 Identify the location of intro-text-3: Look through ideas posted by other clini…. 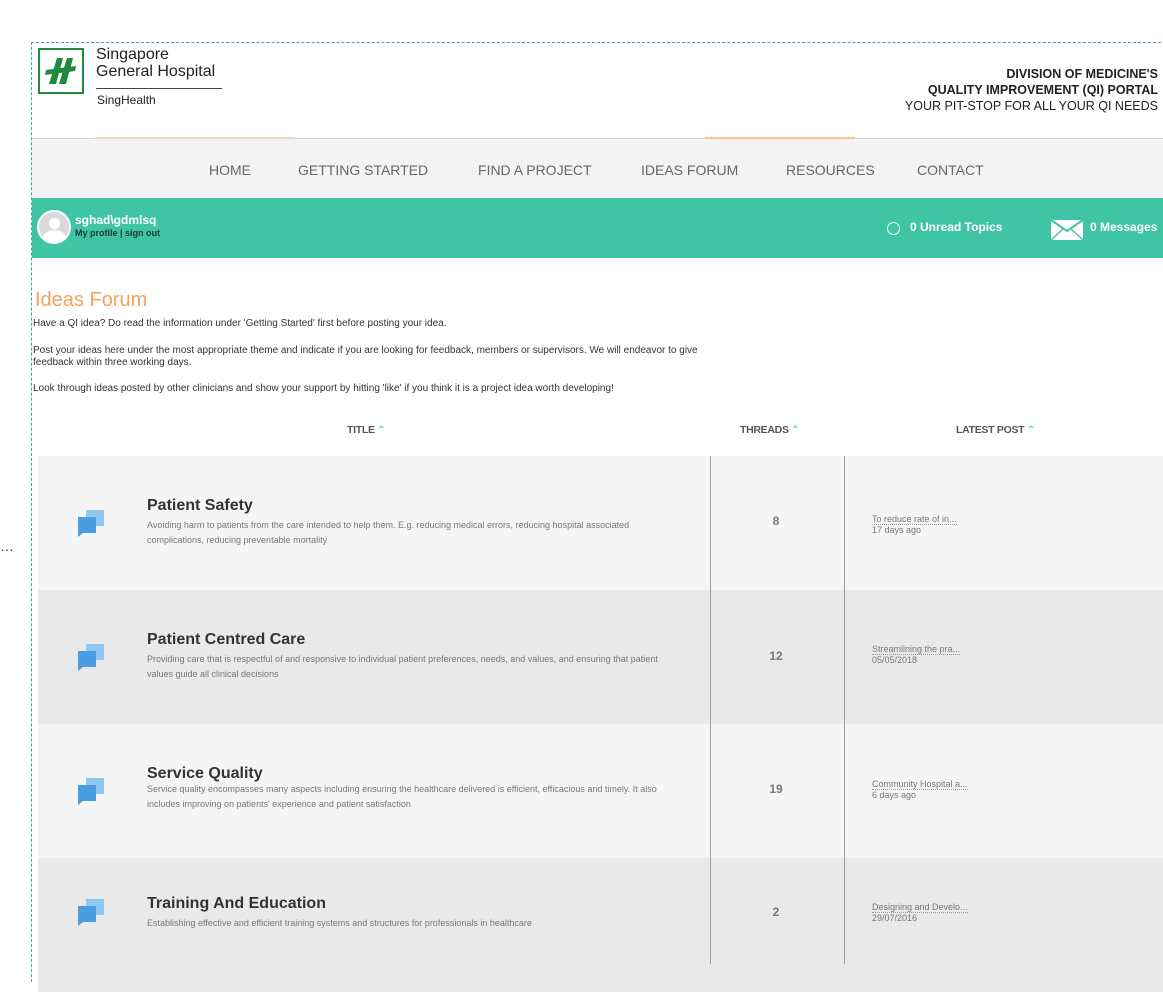
(323, 388).